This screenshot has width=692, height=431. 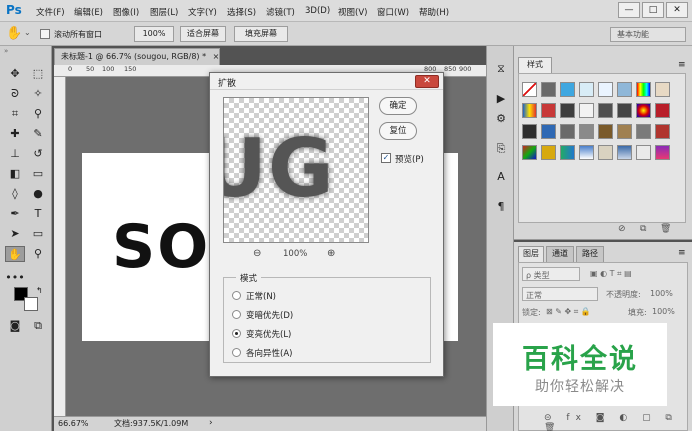 What do you see at coordinates (38, 134) in the screenshot?
I see `brush-tool-icon: ✎` at bounding box center [38, 134].